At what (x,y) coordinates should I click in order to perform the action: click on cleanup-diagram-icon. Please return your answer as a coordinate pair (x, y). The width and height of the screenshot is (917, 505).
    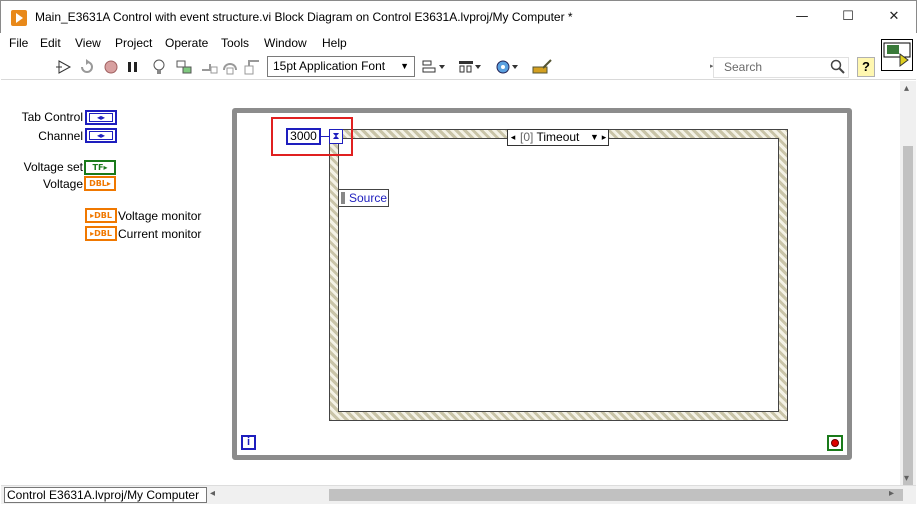
    Looking at the image, I should click on (543, 67).